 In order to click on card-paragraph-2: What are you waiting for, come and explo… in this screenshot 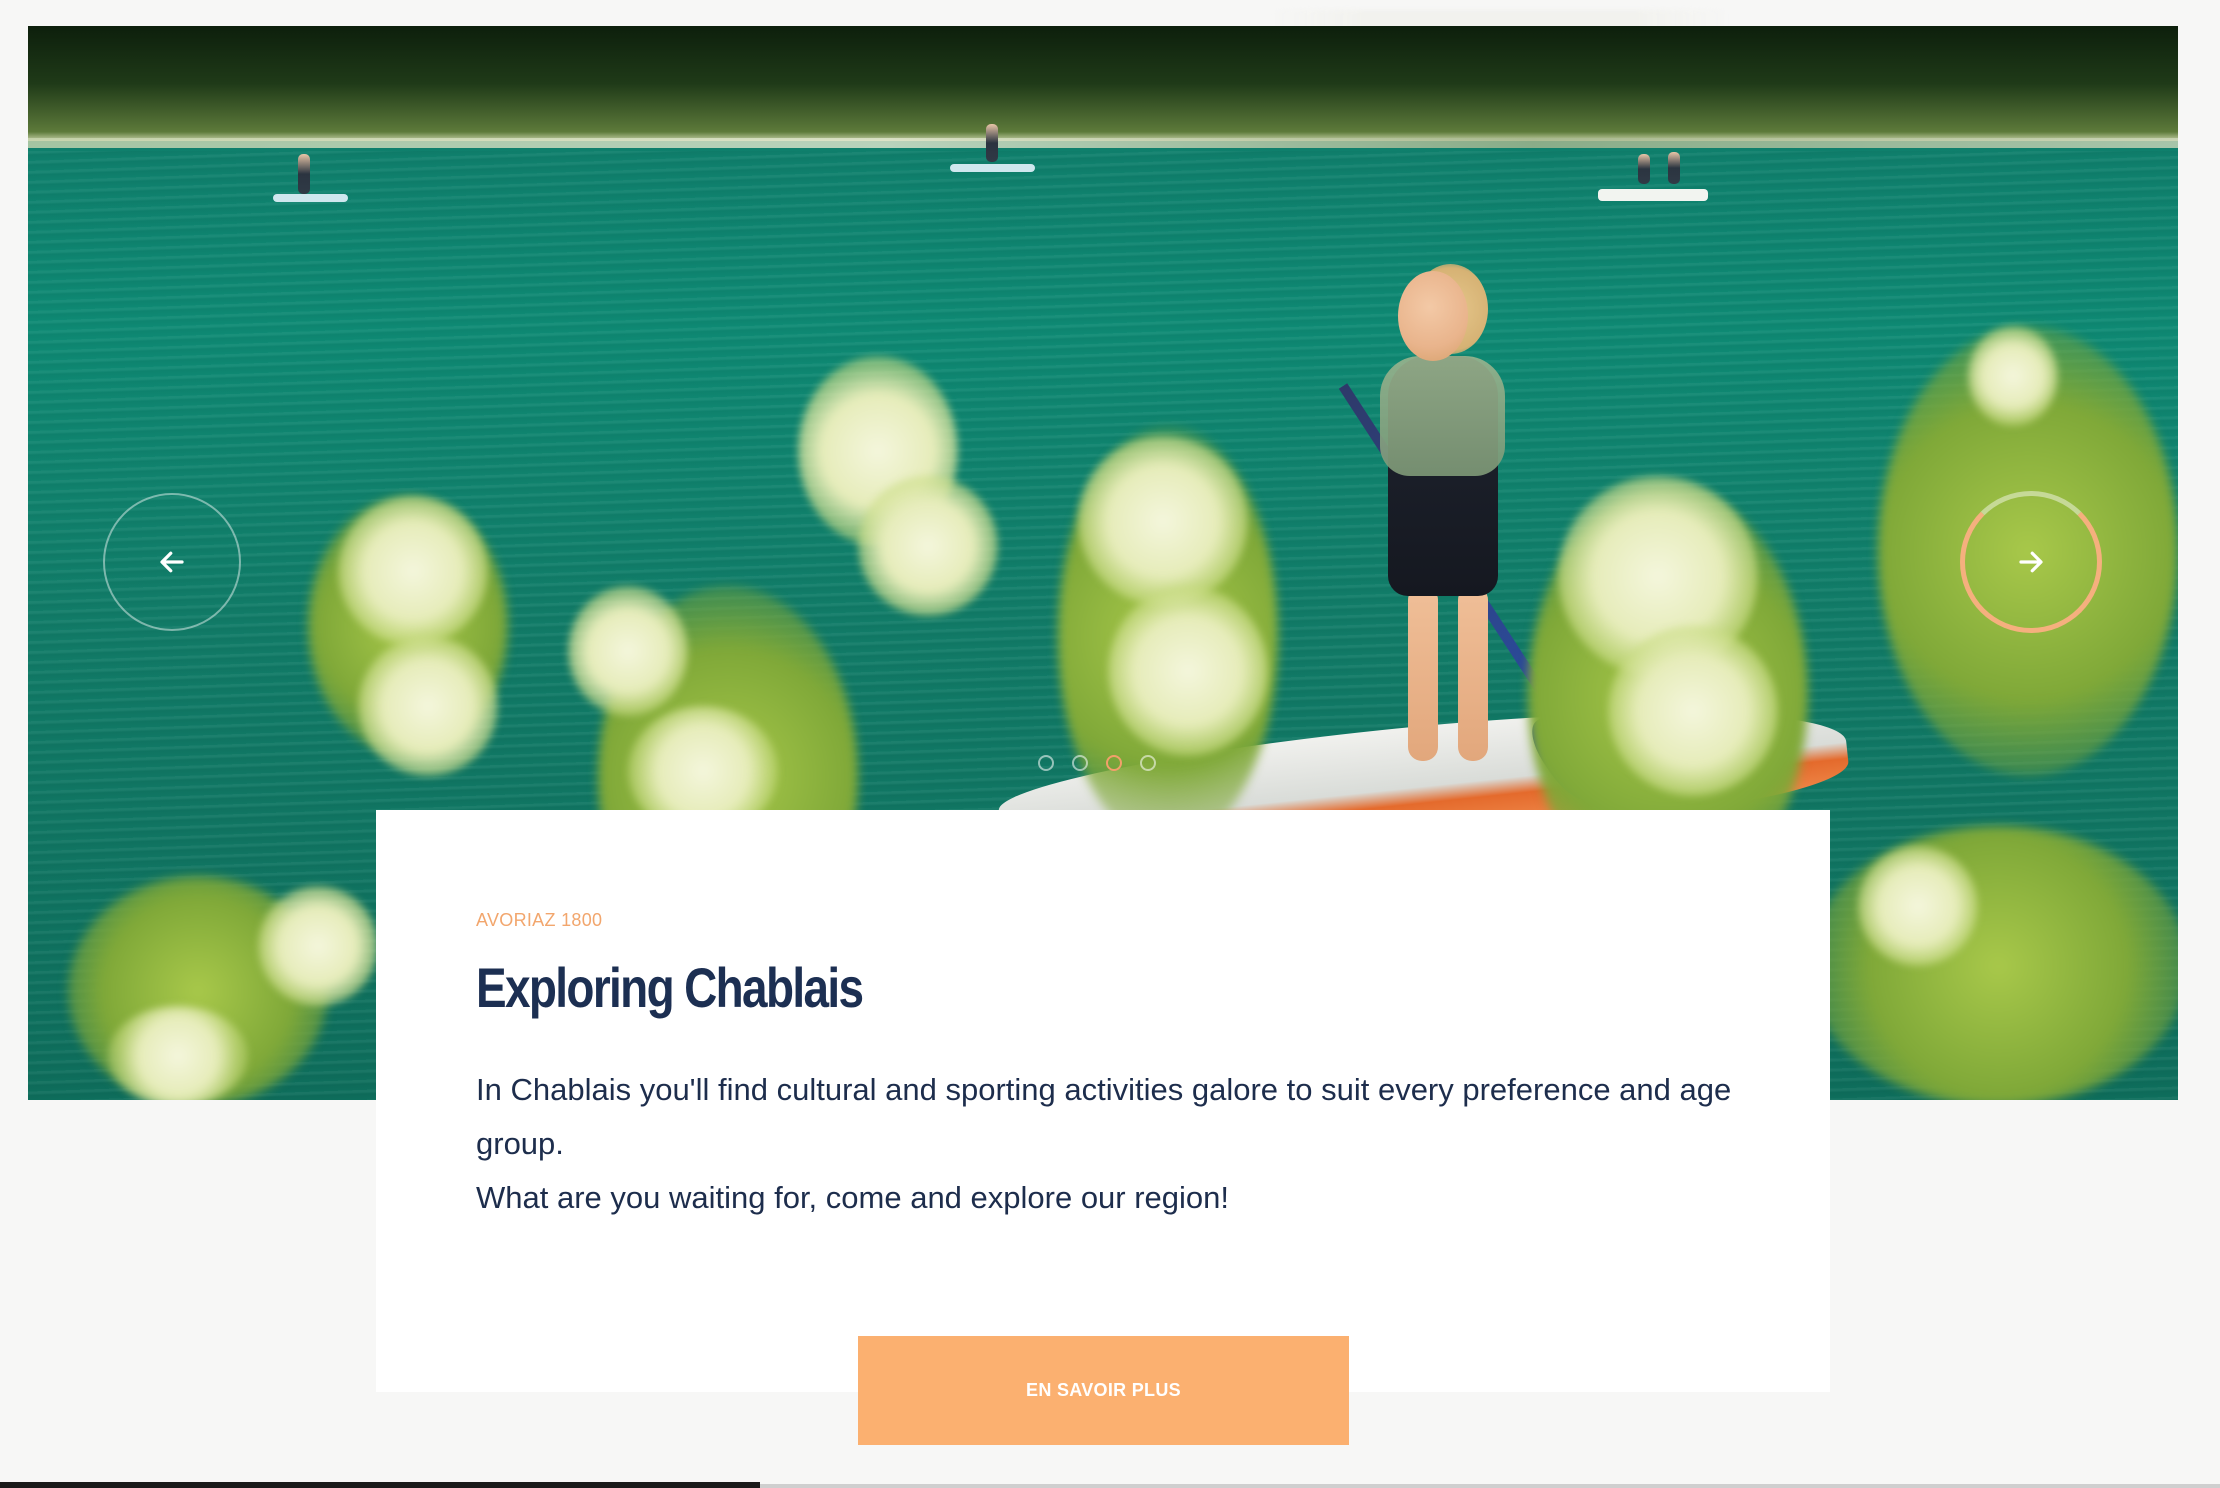, I will do `click(853, 1197)`.